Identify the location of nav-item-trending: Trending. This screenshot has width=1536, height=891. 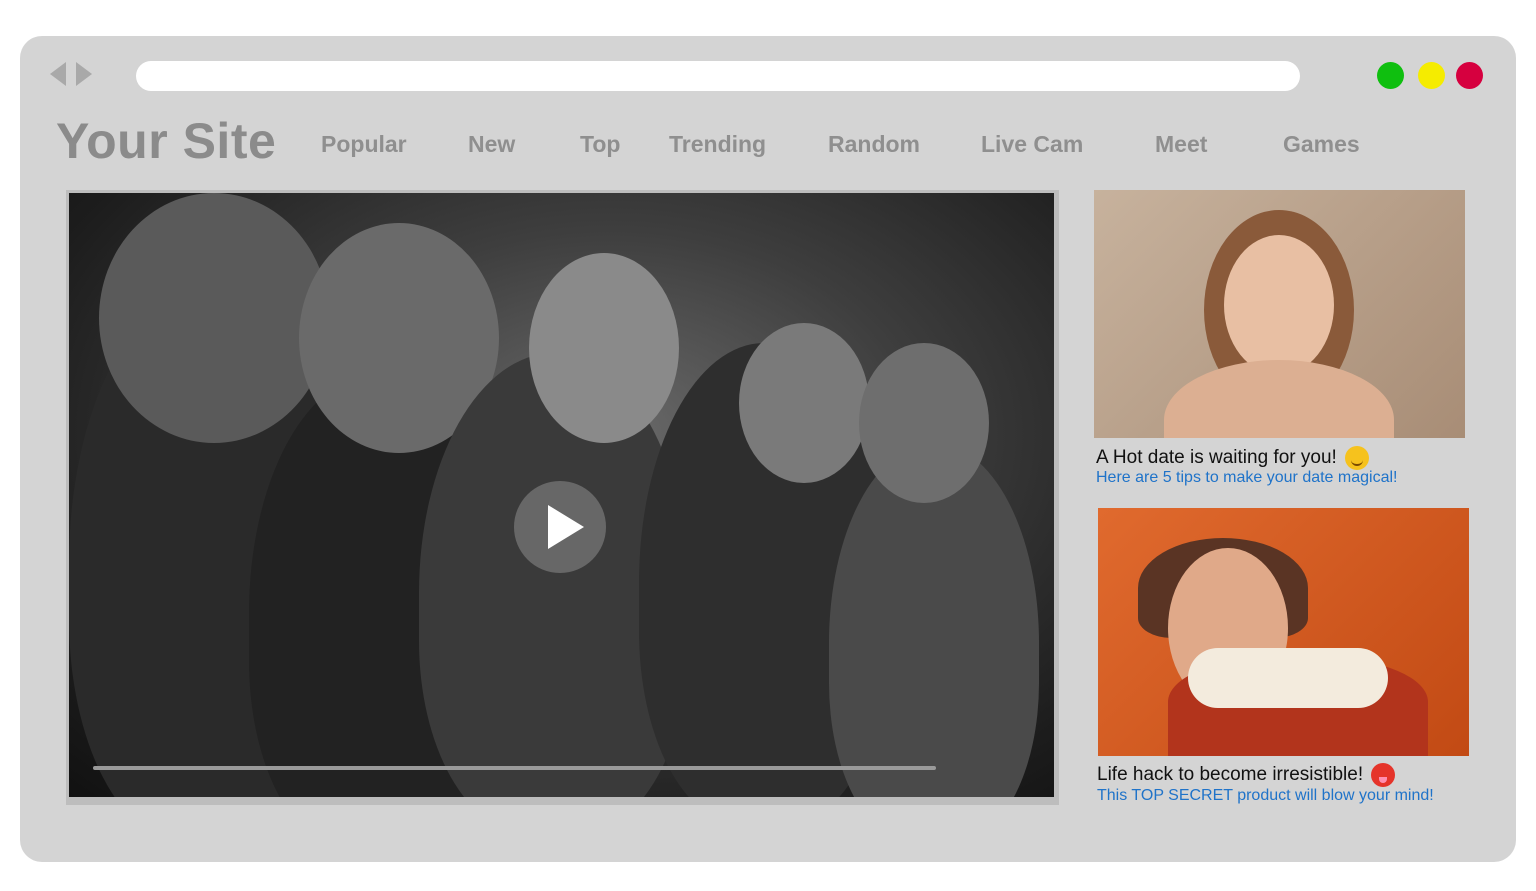
(717, 144).